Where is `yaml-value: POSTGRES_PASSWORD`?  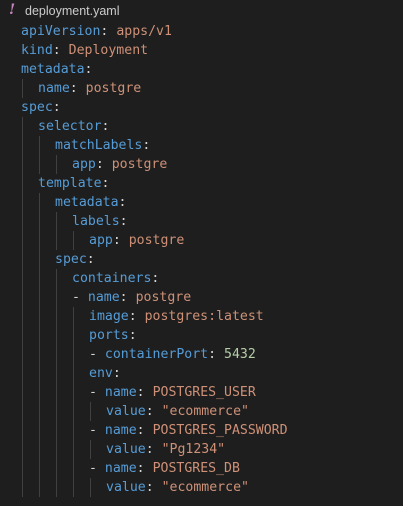 yaml-value: POSTGRES_PASSWORD is located at coordinates (220, 430).